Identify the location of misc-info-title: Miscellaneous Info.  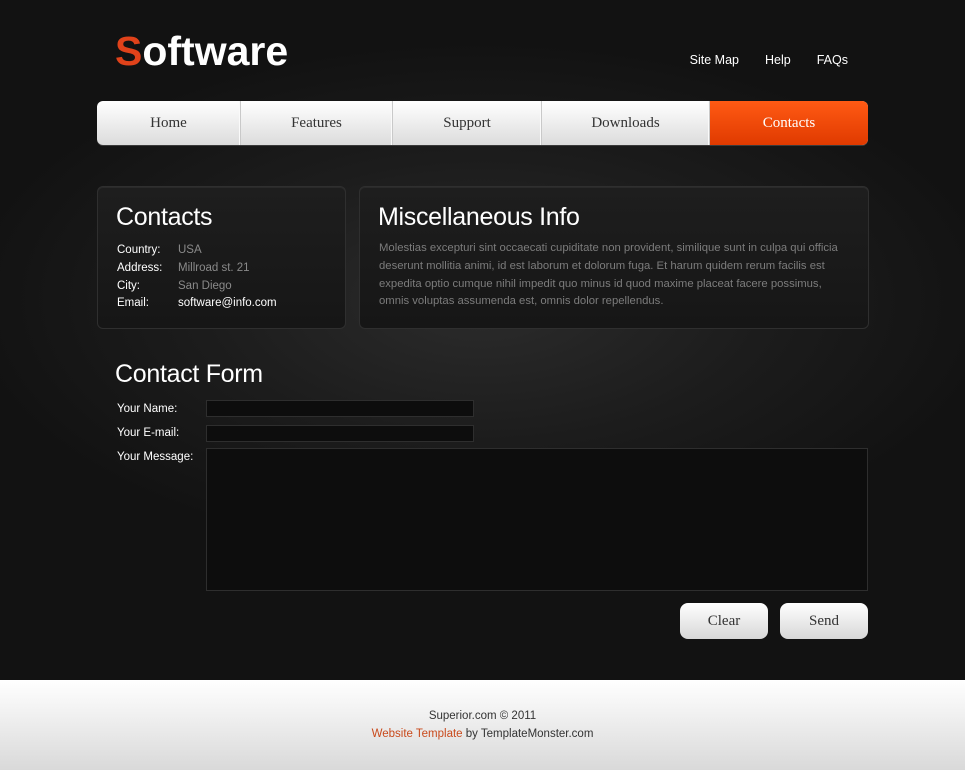
(479, 217).